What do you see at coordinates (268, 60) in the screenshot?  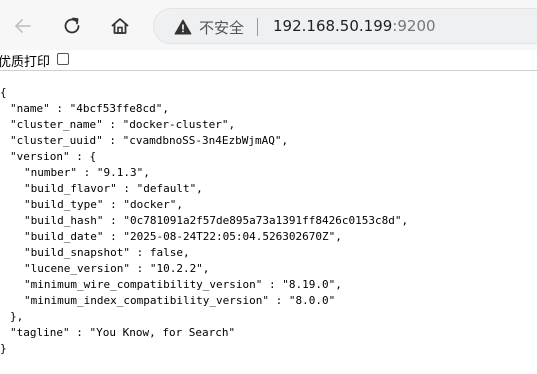 I see `pretty-print-bar: 优质打印` at bounding box center [268, 60].